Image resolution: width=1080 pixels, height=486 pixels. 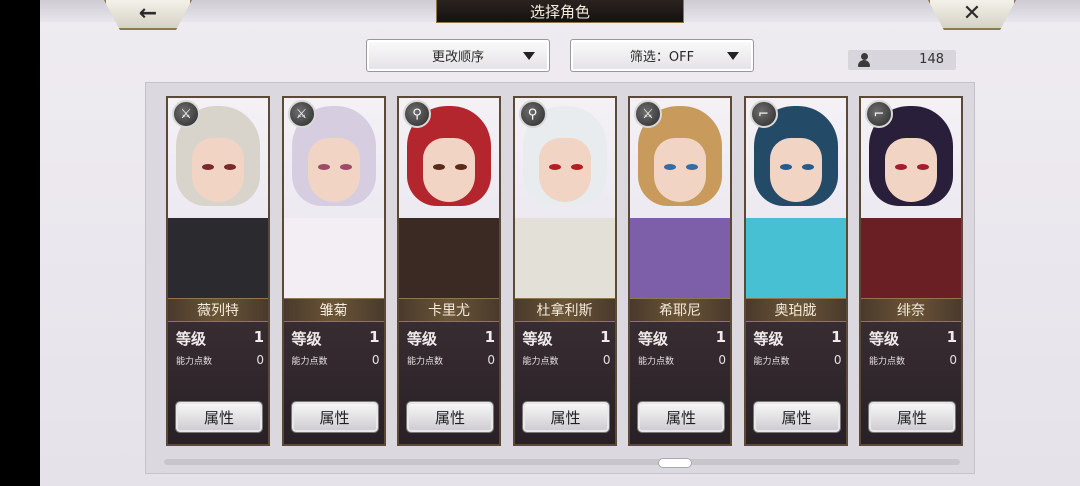 I want to click on character-card: ⚔ 薇列特 等级 1 能力点数 0 属性, so click(x=218, y=271).